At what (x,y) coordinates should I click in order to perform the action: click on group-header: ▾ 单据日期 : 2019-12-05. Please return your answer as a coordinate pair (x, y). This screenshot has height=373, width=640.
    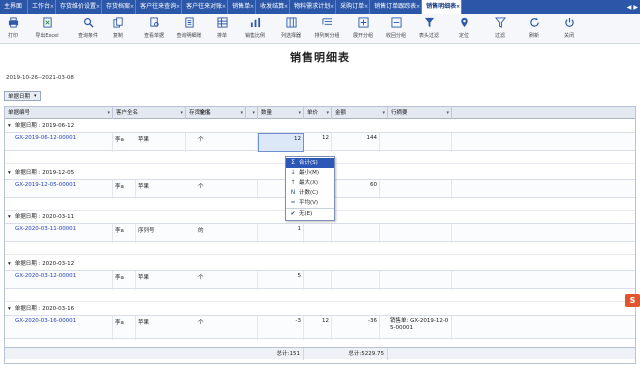
    Looking at the image, I should click on (39, 173).